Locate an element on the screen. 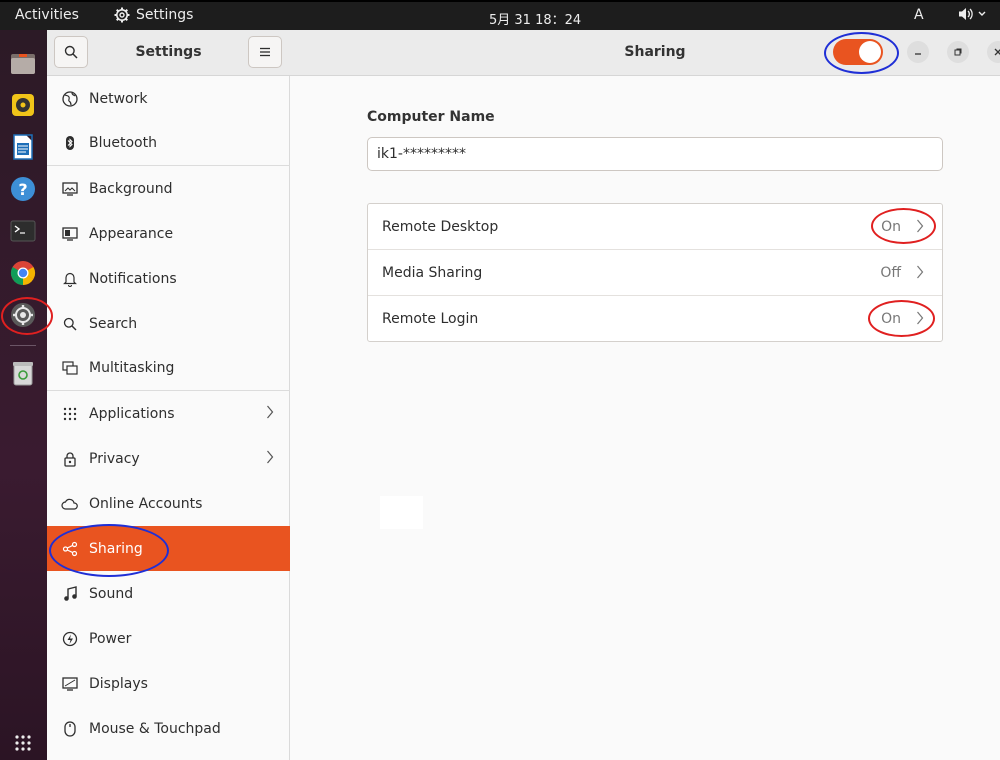 Image resolution: width=1000 pixels, height=760 pixels. computer-name-label: Computer Name is located at coordinates (431, 117).